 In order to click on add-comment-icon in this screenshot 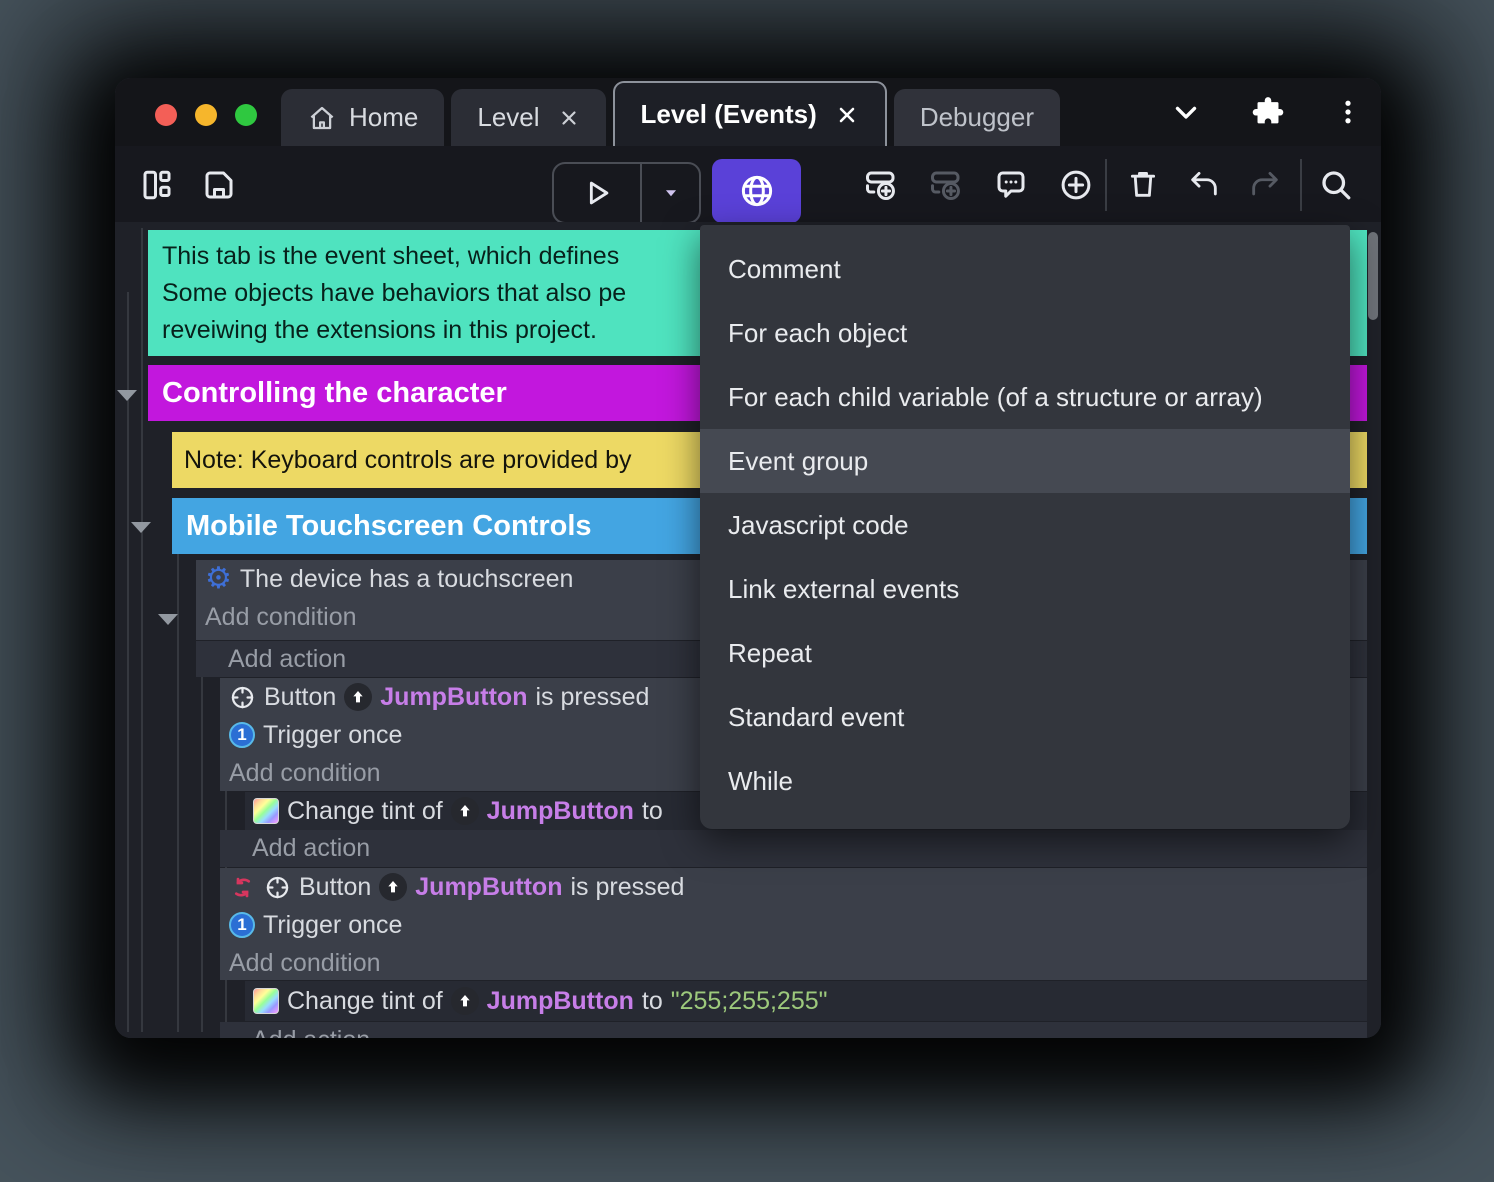, I will do `click(1011, 185)`.